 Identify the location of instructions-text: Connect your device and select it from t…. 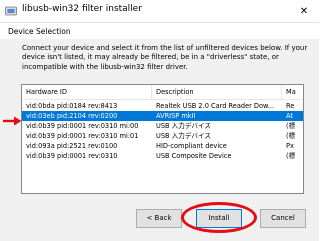
(165, 57).